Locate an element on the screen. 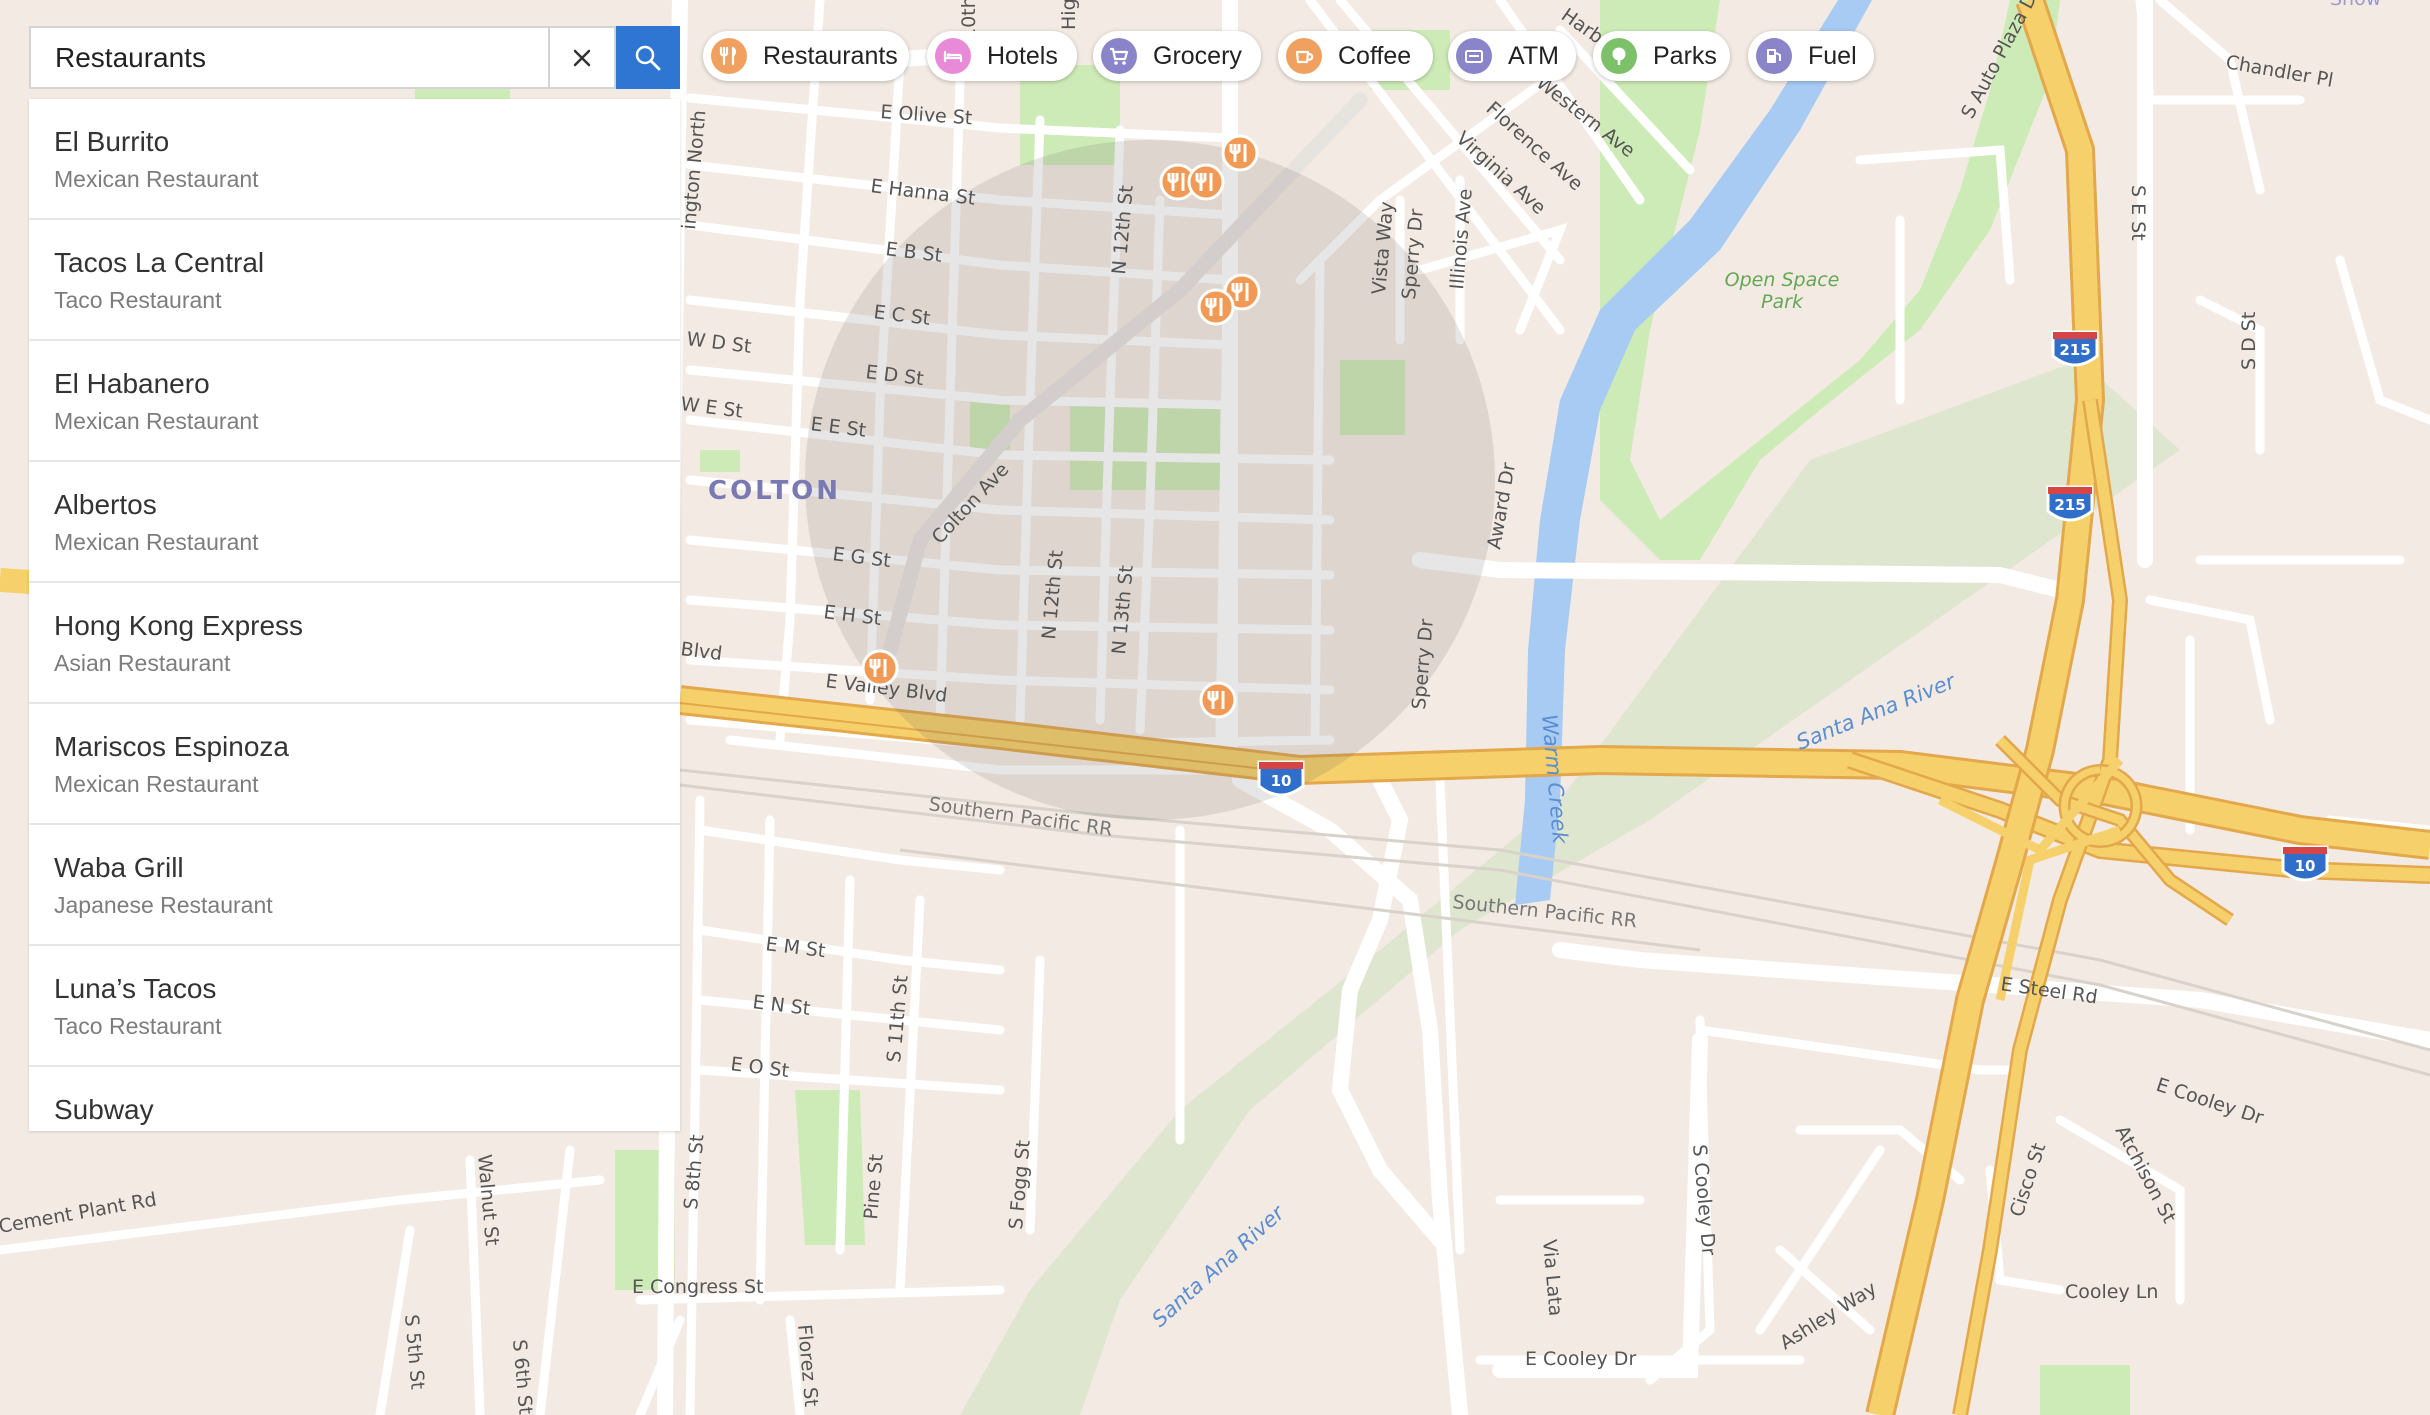 This screenshot has height=1415, width=2430. category-restaurants: Restaurants is located at coordinates (806, 56).